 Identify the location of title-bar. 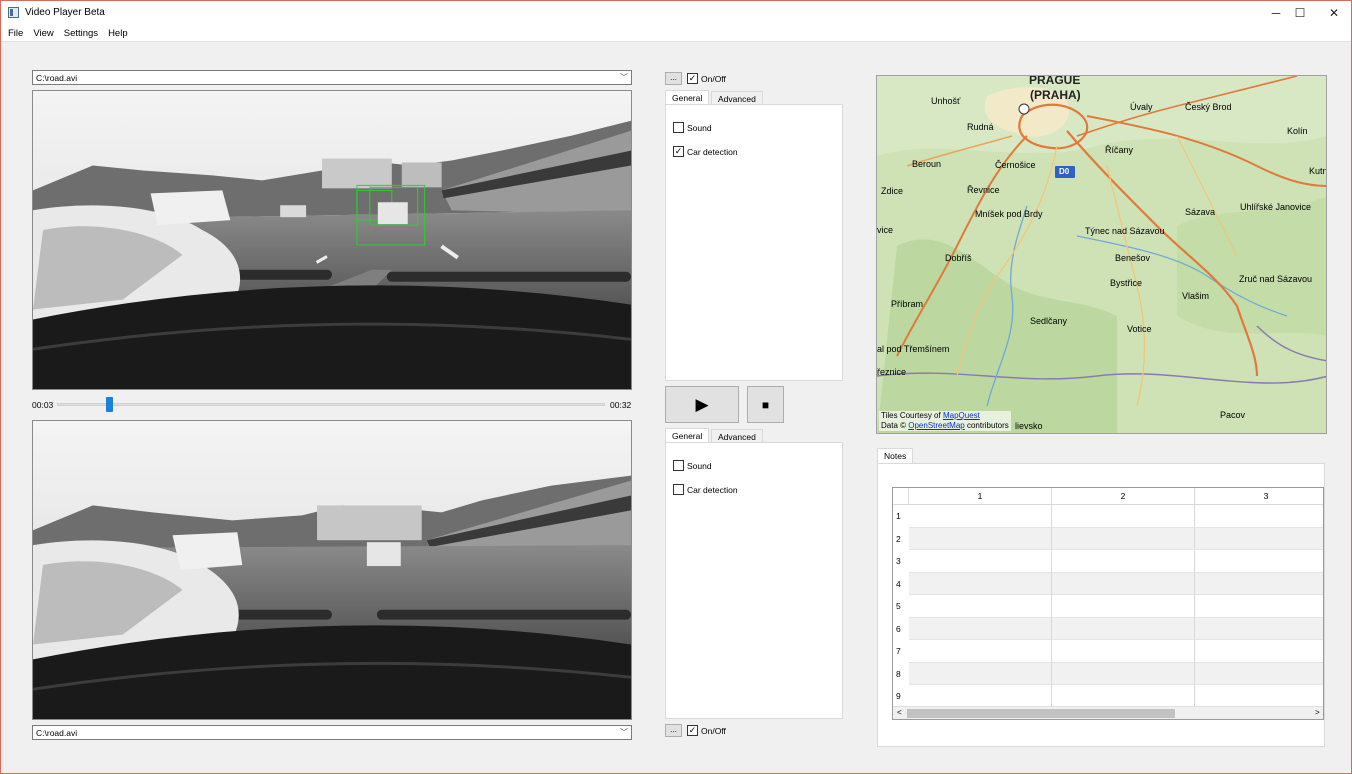
(676, 13).